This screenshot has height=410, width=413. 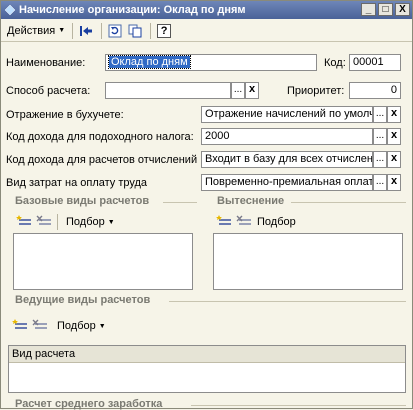 What do you see at coordinates (287, 159) in the screenshot?
I see `deduction-code-field: Входит в базу для всех отчислени` at bounding box center [287, 159].